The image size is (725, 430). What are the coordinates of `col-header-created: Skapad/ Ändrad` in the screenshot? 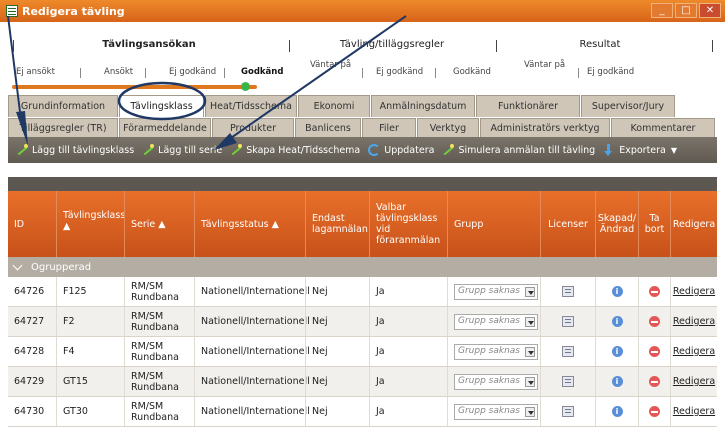 It's located at (616, 224).